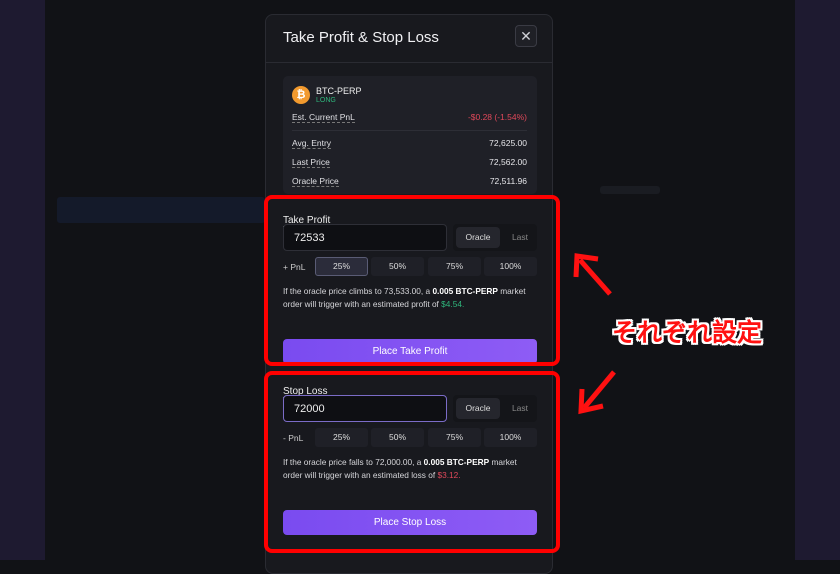 This screenshot has height=574, width=840. I want to click on annotation-label: それぞれ設定, so click(687, 333).